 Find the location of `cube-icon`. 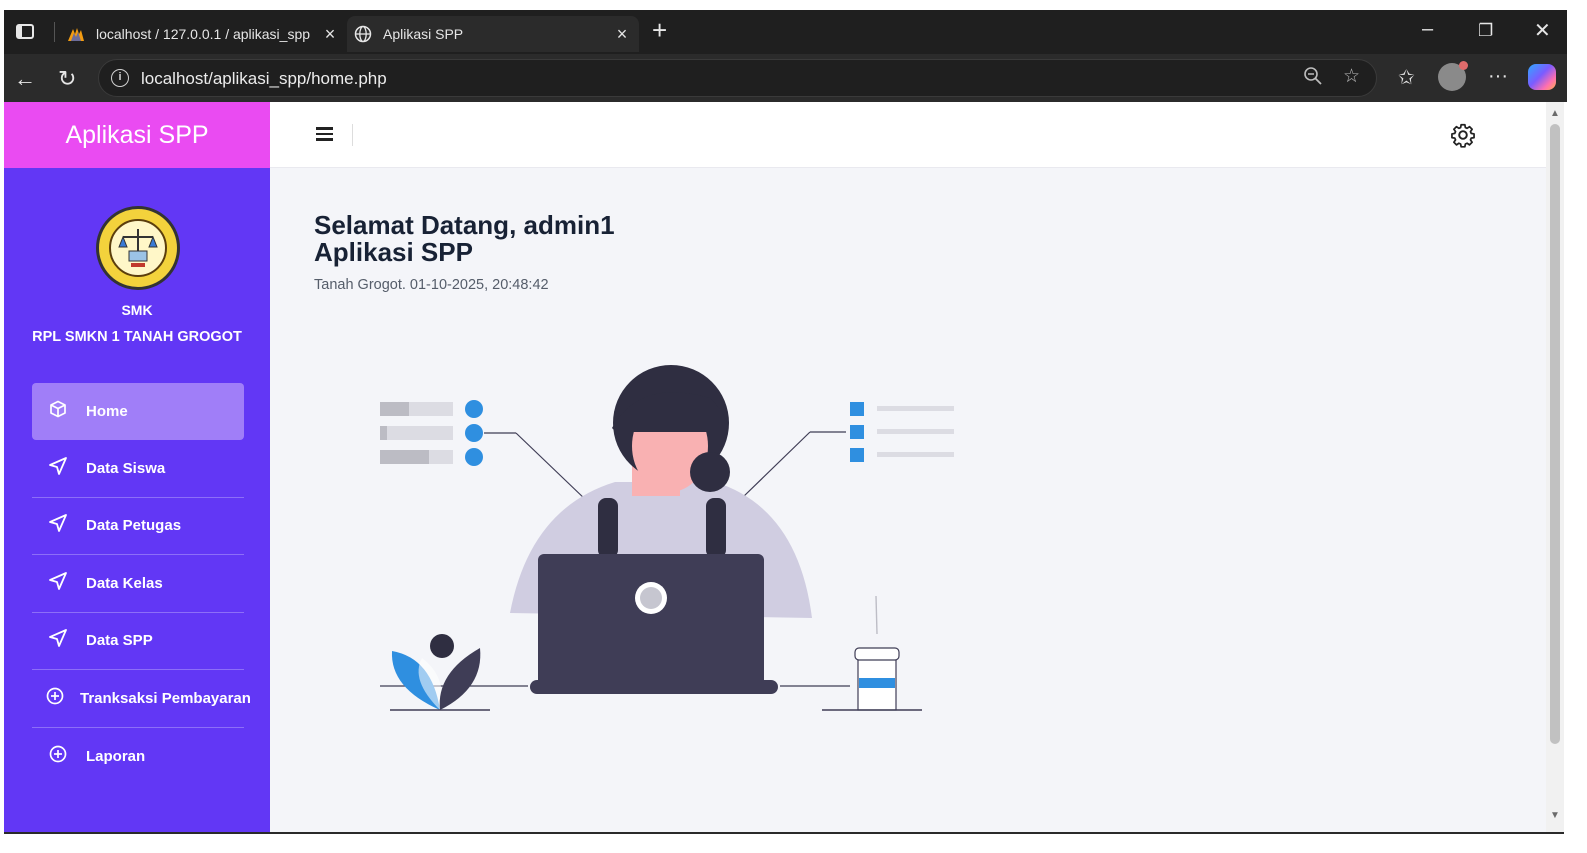

cube-icon is located at coordinates (58, 411).